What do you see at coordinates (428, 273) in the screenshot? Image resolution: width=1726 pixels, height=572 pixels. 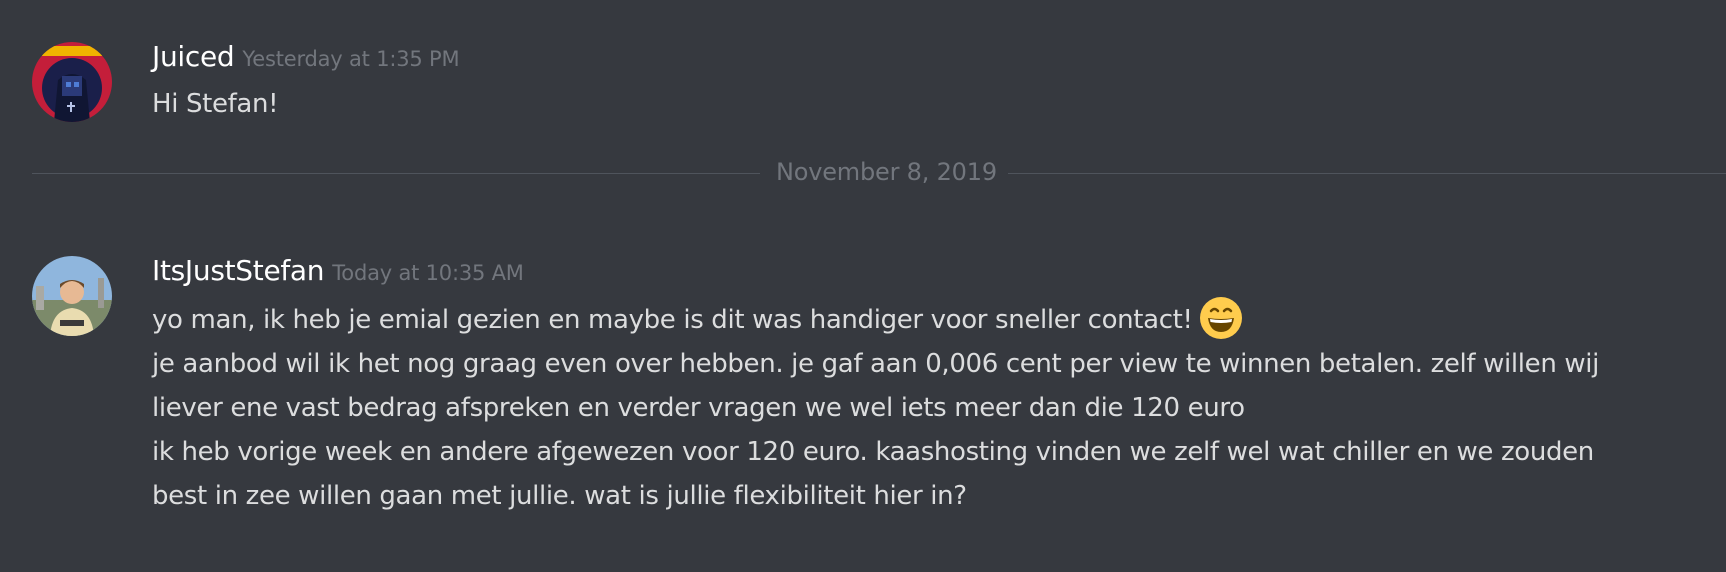 I see `timestamp: Today at 10:35 AM` at bounding box center [428, 273].